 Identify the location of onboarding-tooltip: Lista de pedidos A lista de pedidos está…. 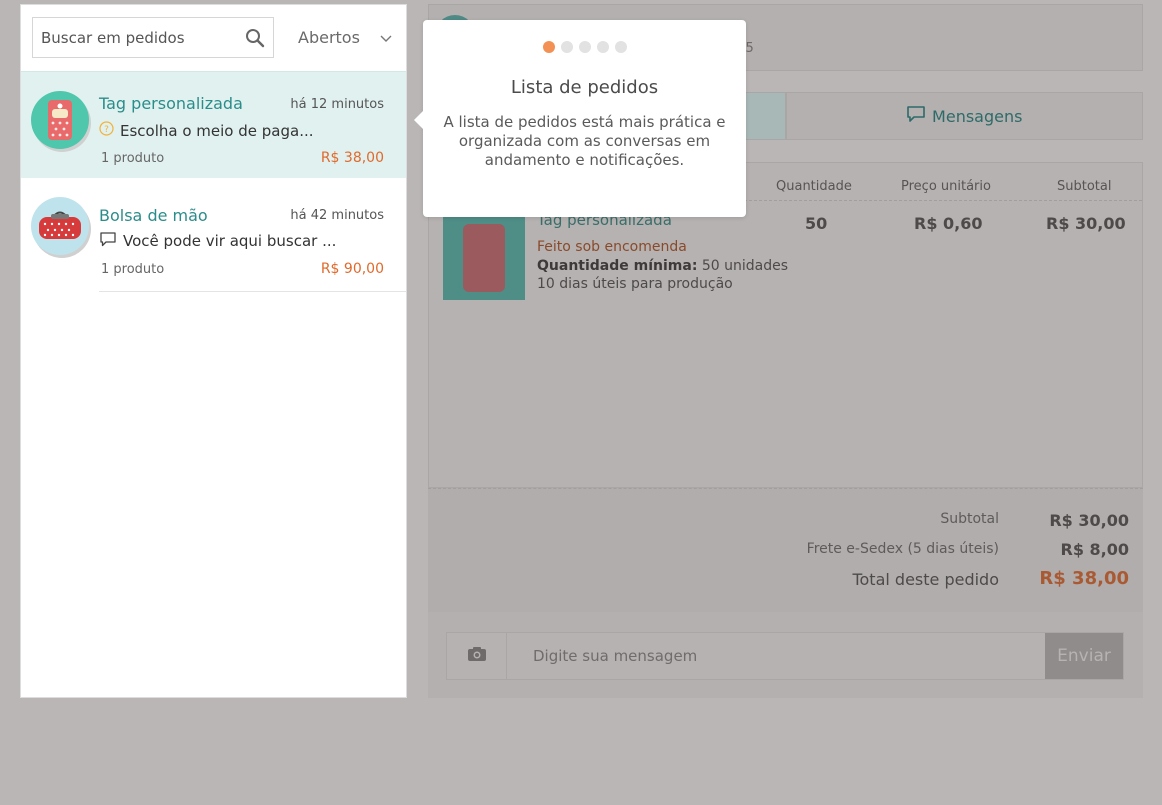
(580, 118).